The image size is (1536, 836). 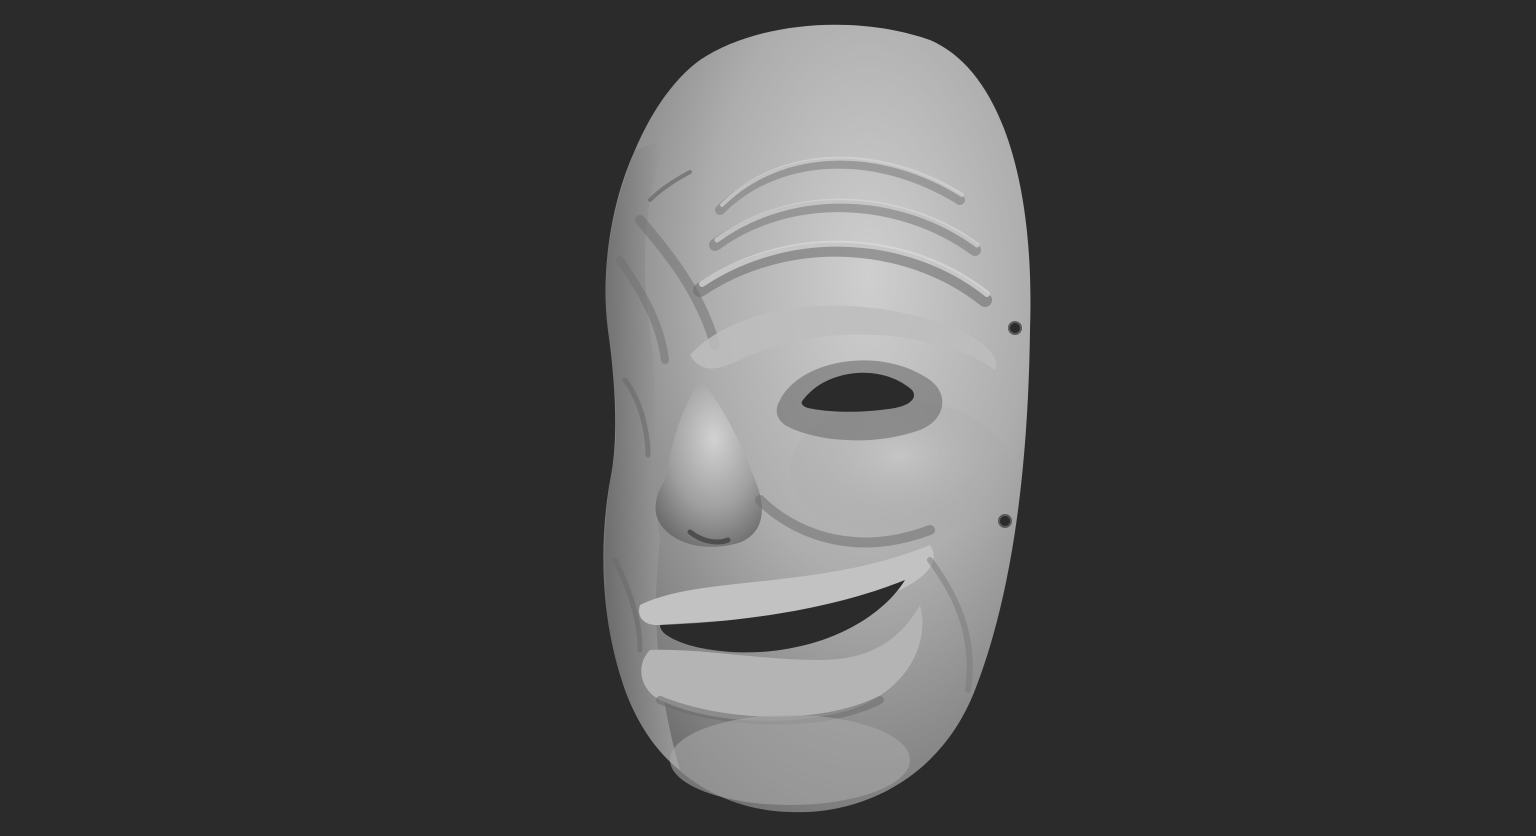 What do you see at coordinates (1015, 328) in the screenshot?
I see `strap-hole-upper` at bounding box center [1015, 328].